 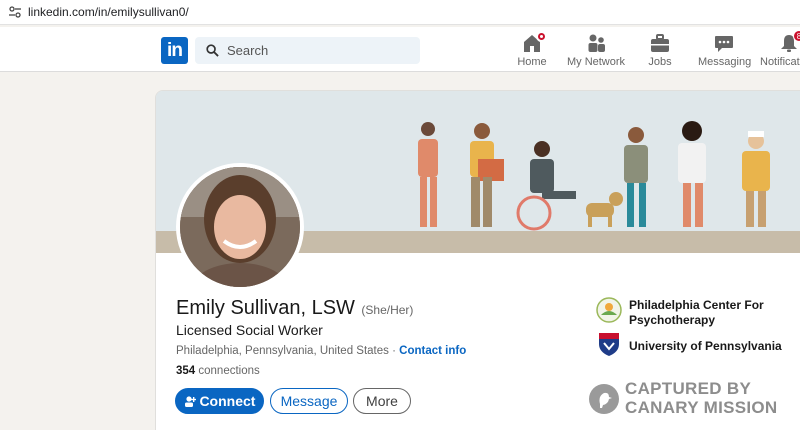 I want to click on profile-avatar, so click(x=240, y=227).